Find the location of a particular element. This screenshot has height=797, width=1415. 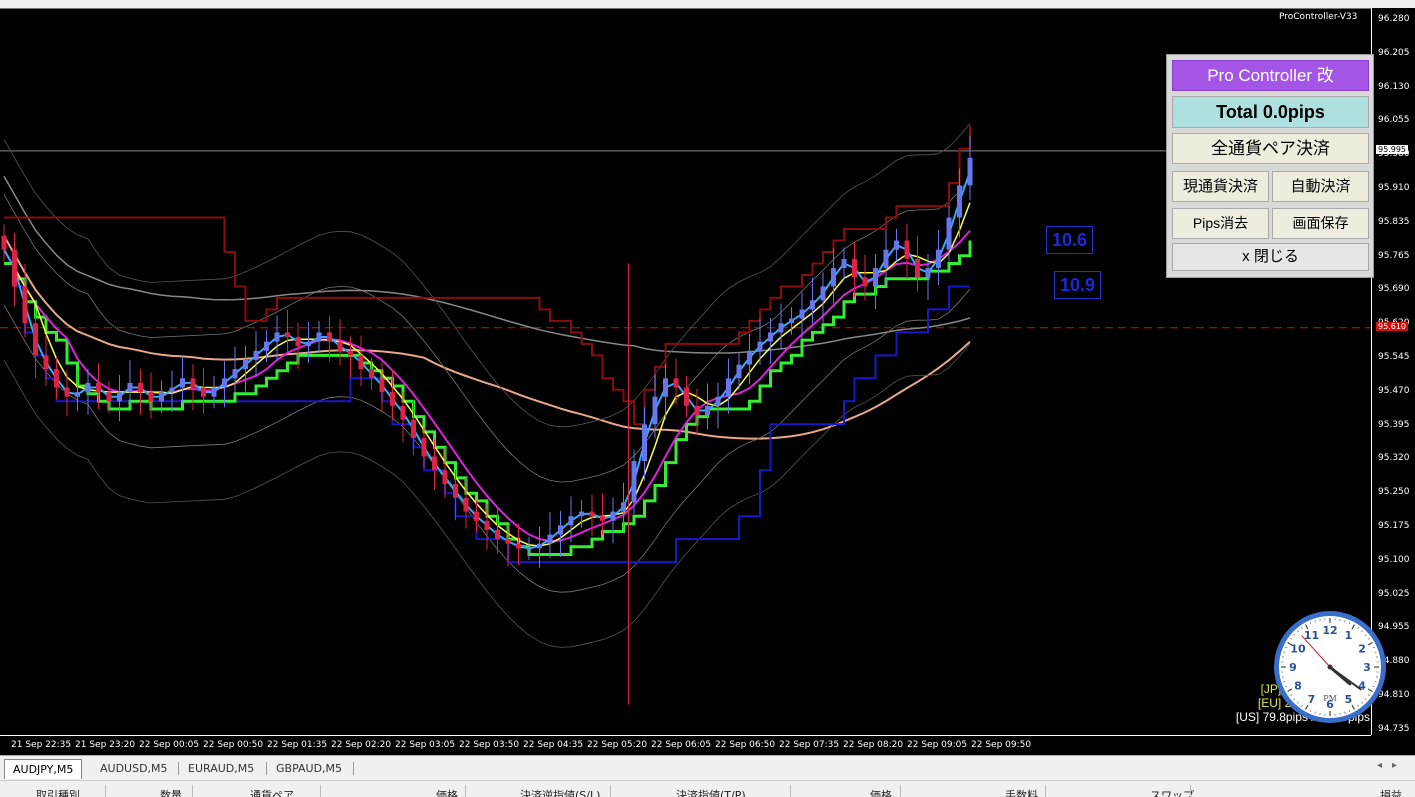

clear-pips-button: Pips消去 is located at coordinates (1220, 223).